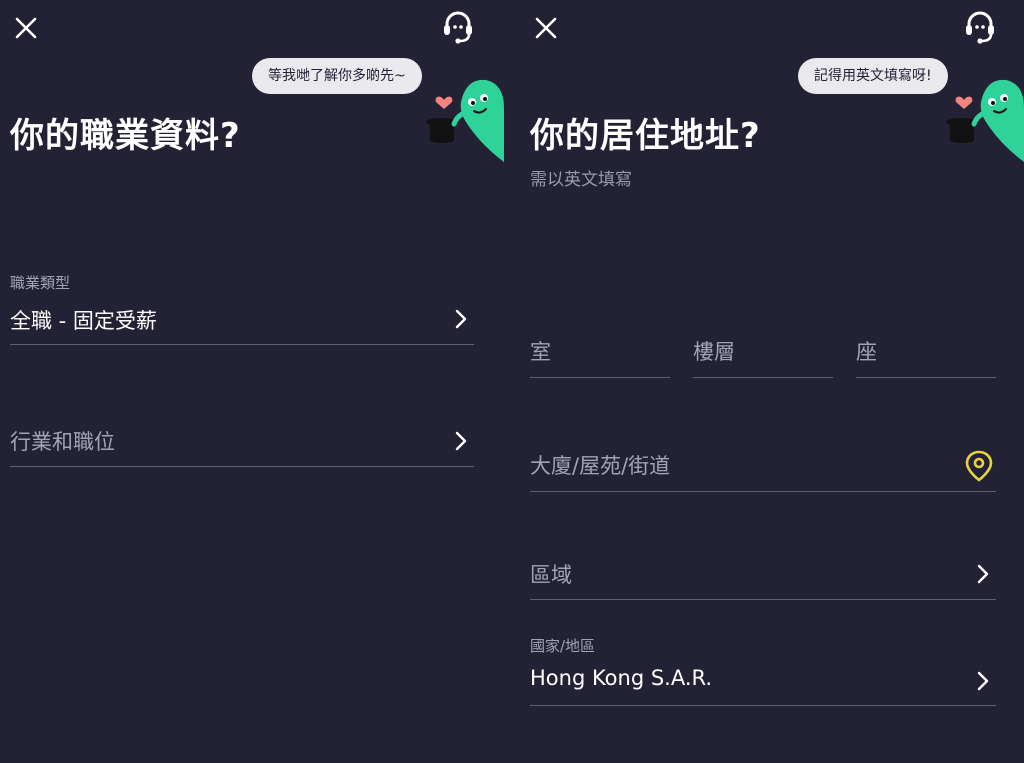  What do you see at coordinates (563, 646) in the screenshot?
I see `country-label: 國家/地區` at bounding box center [563, 646].